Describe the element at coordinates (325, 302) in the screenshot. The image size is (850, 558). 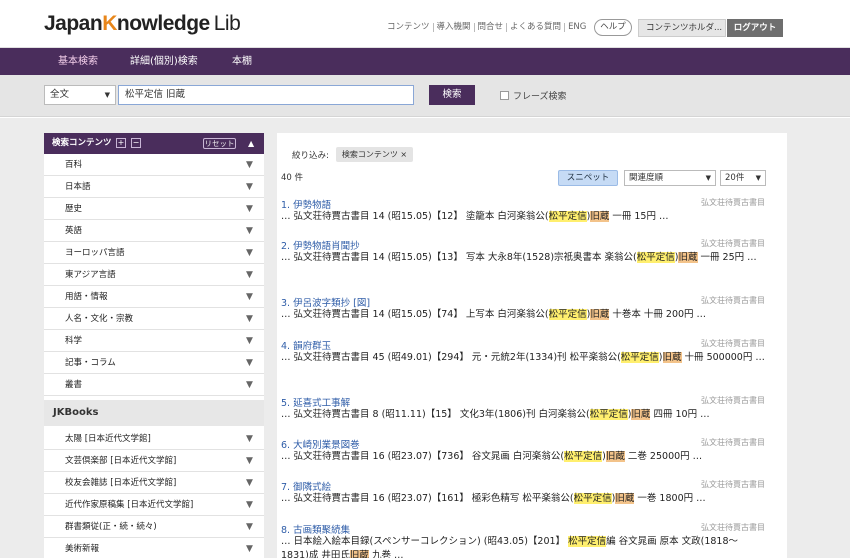
I see `result-title: 3. 伊呂波字類抄 [図]` at that location.